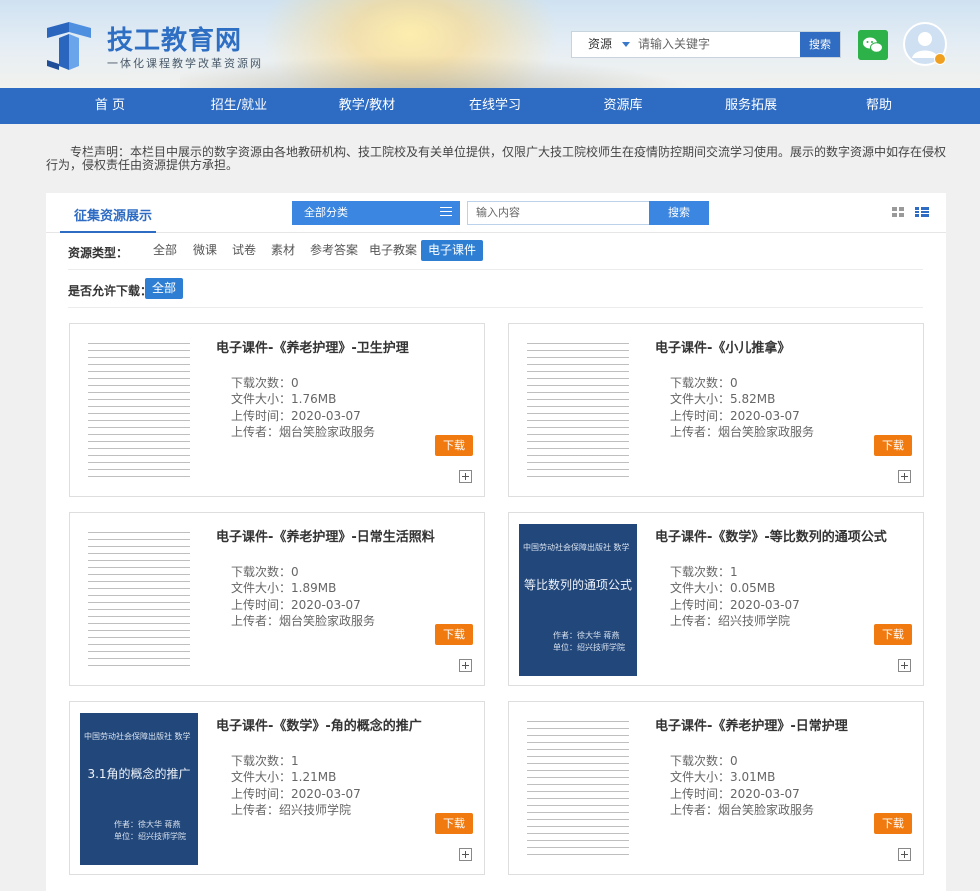 This screenshot has height=891, width=980. Describe the element at coordinates (325, 535) in the screenshot. I see `card-title: 电子课件-《养老护理》-日常生活照料` at that location.